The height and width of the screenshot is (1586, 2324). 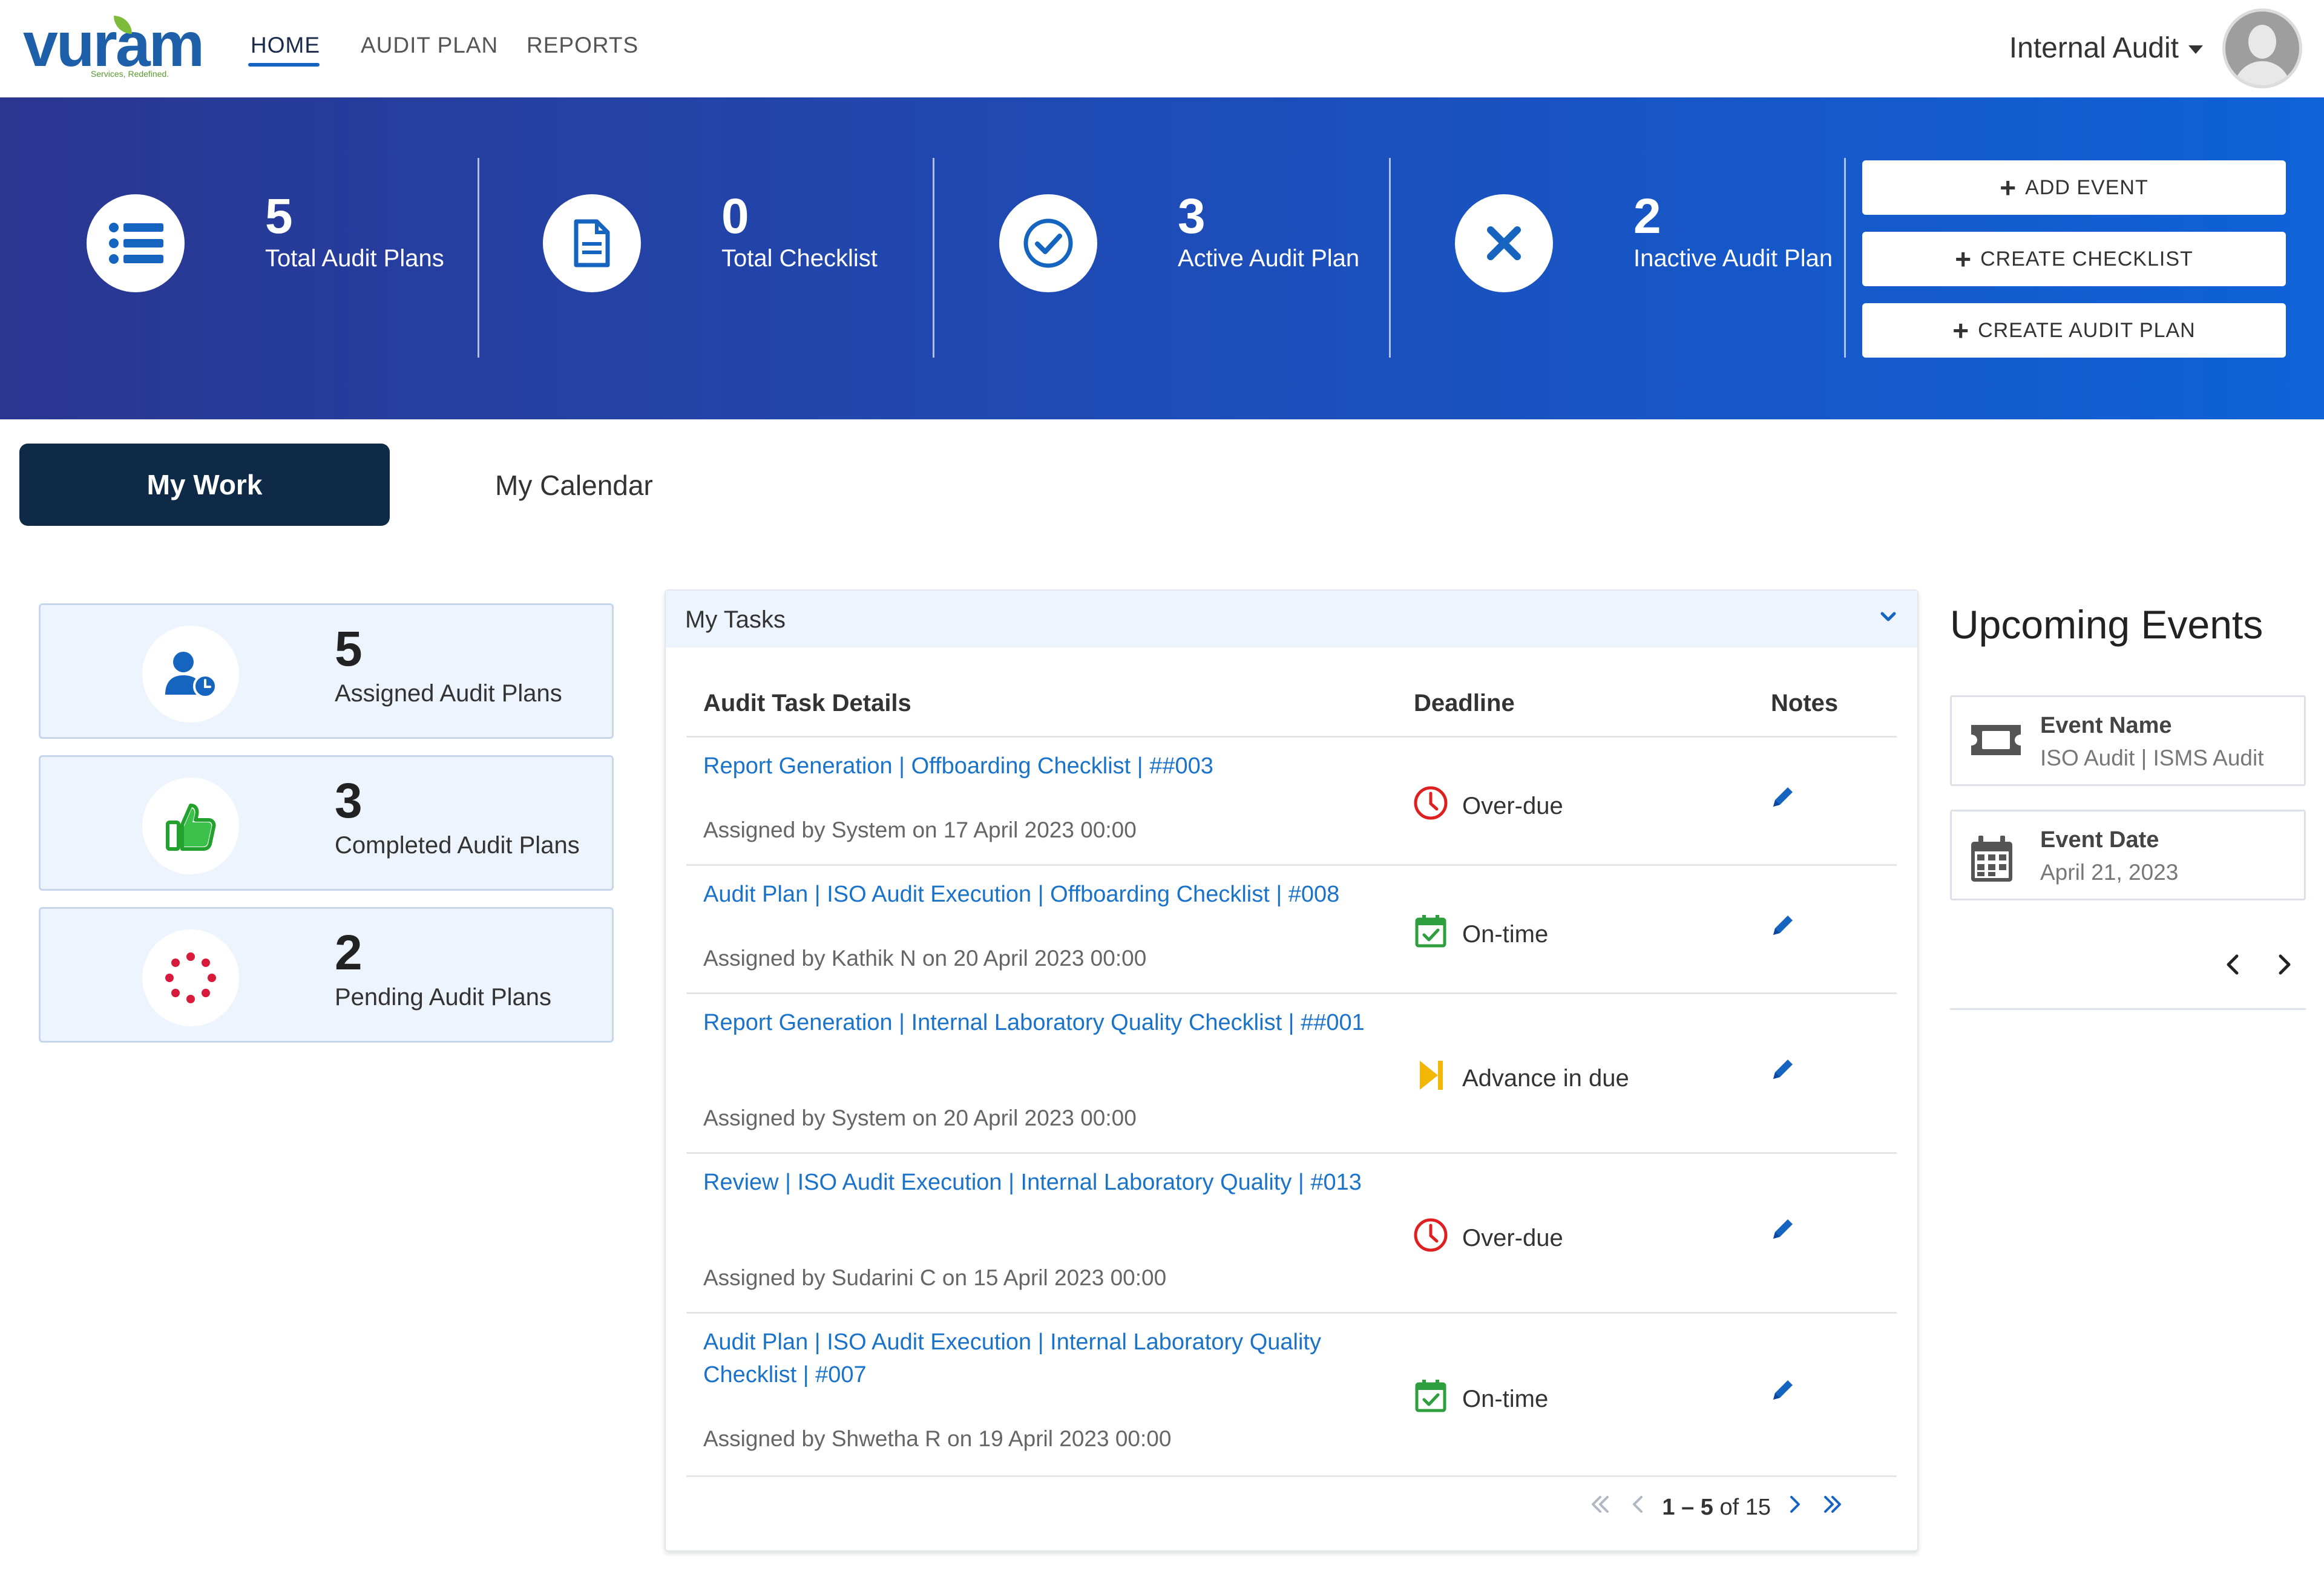 What do you see at coordinates (1992, 861) in the screenshot?
I see `calendar-icon` at bounding box center [1992, 861].